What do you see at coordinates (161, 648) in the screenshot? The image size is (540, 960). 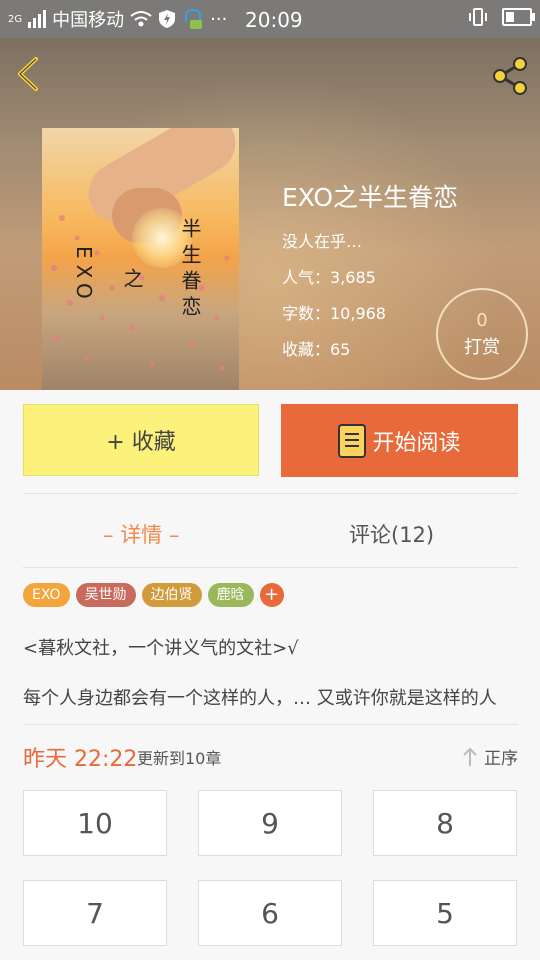 I see `description-line-1: <暮秋文社，一个讲义气的文社>√` at bounding box center [161, 648].